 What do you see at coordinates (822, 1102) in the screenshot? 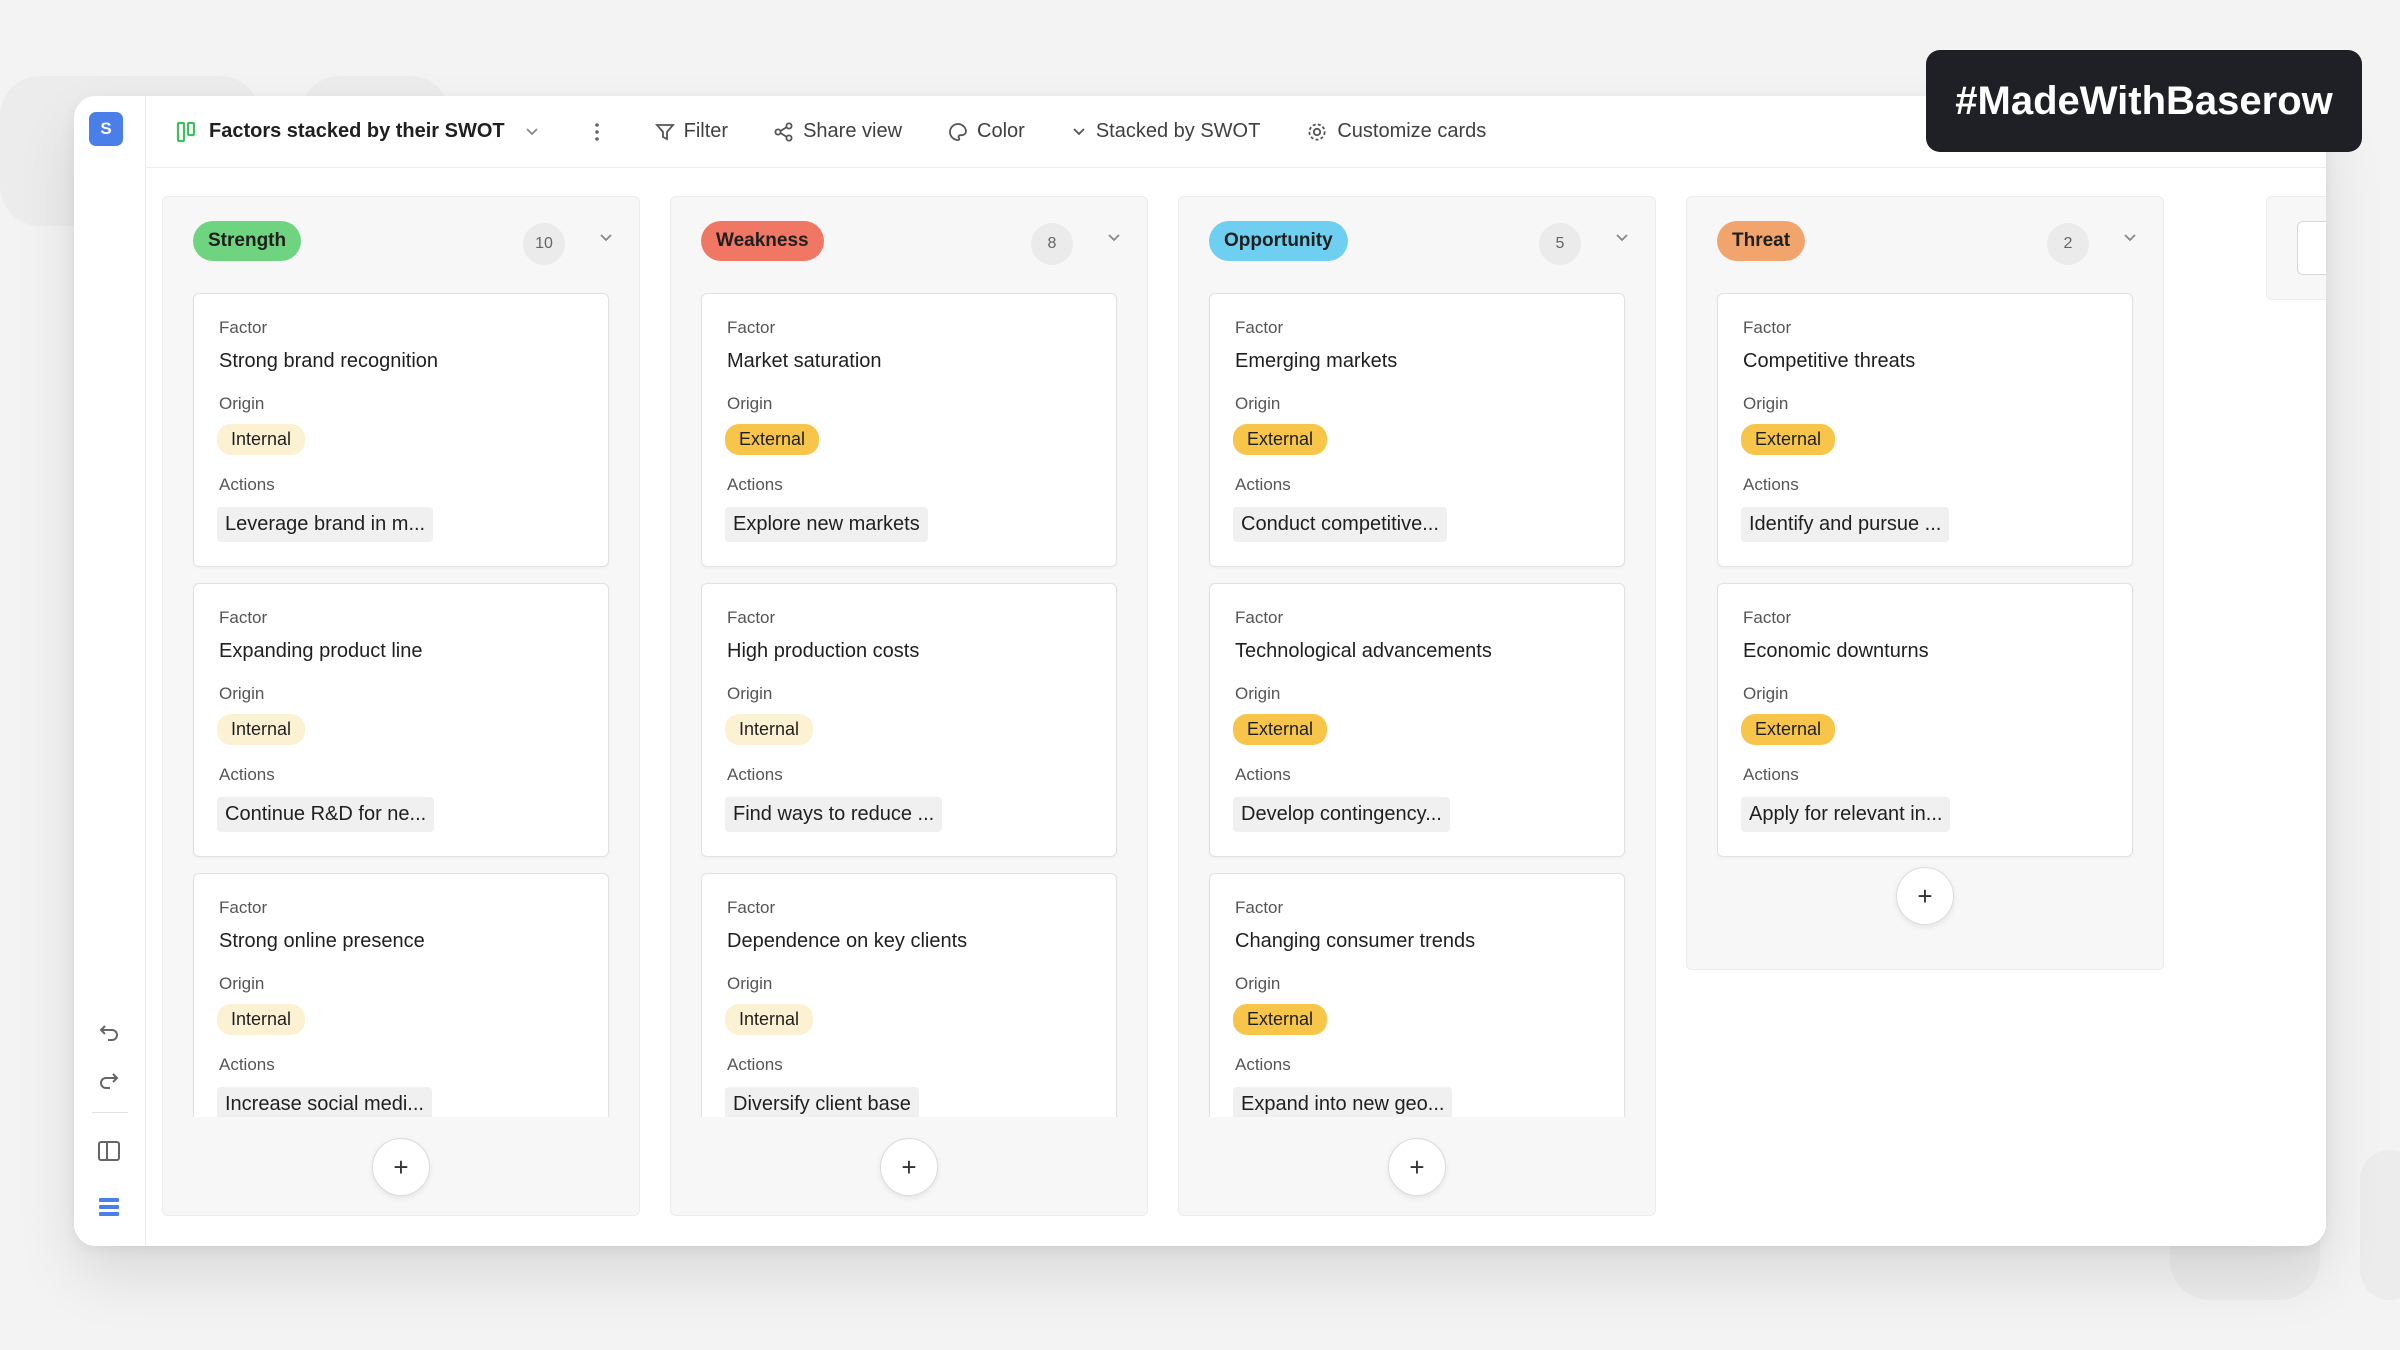
I see `action-link: Diversify client base` at bounding box center [822, 1102].